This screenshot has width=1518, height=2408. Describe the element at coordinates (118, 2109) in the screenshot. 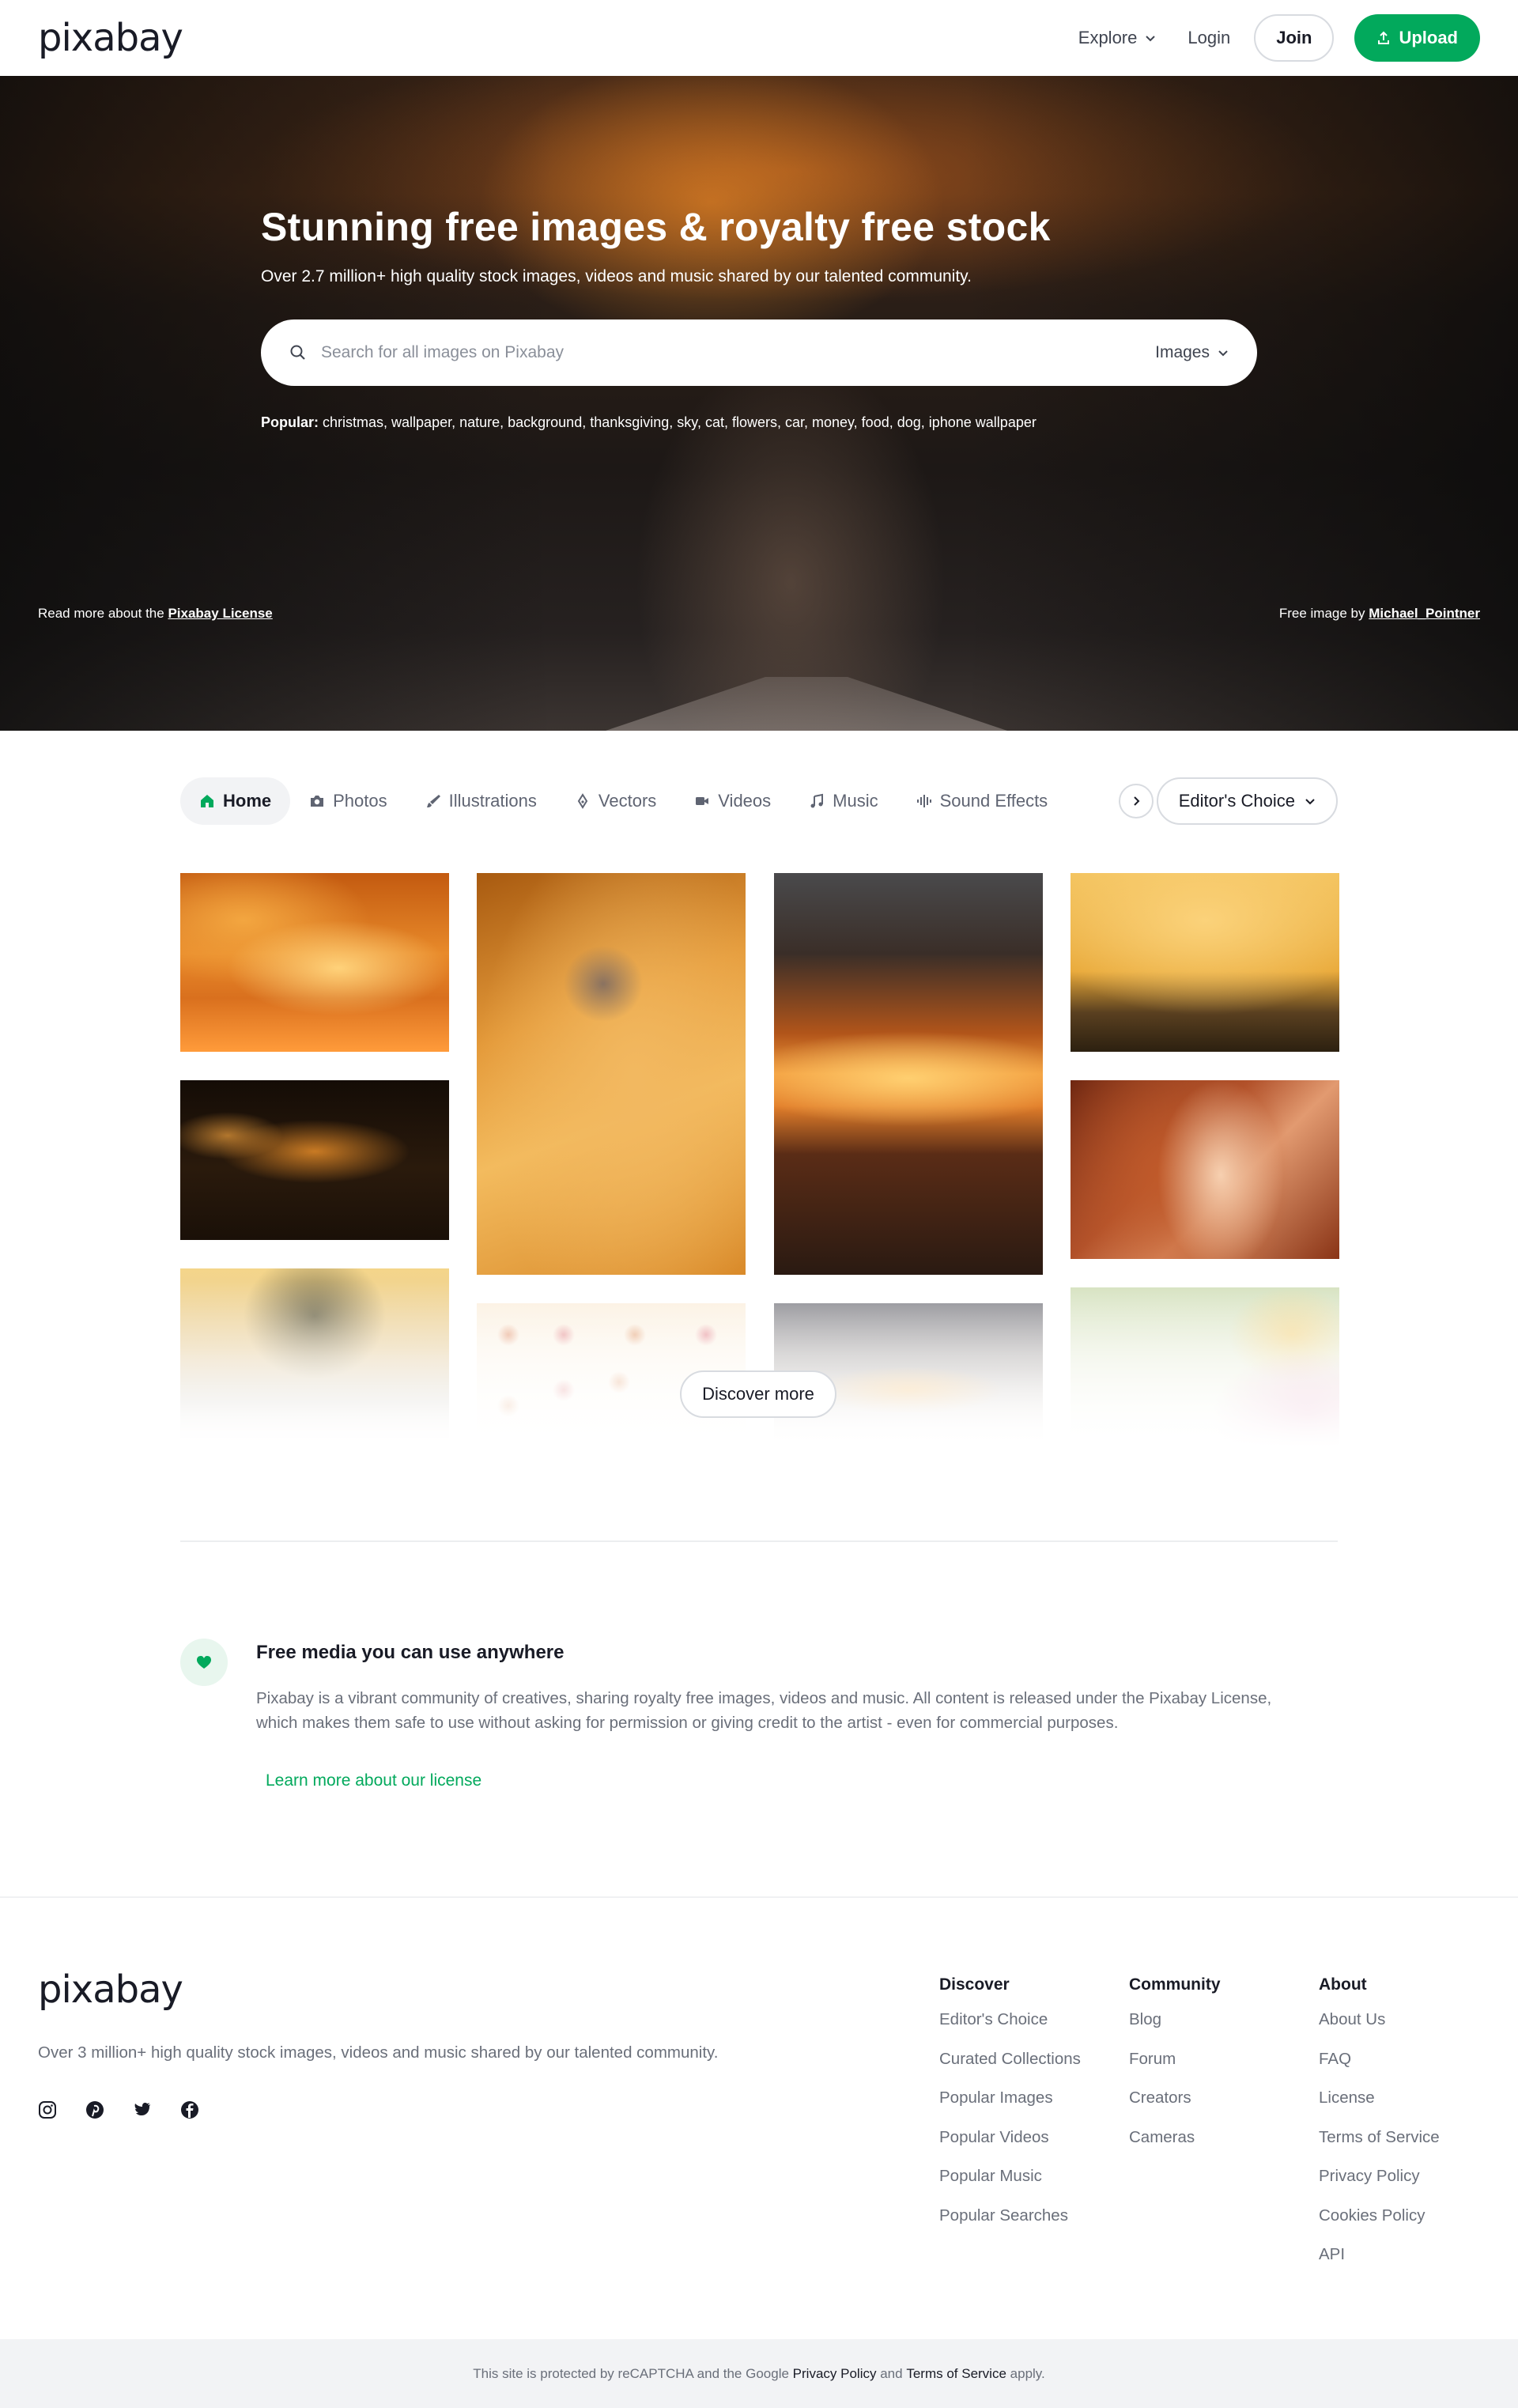

I see `social-links` at that location.